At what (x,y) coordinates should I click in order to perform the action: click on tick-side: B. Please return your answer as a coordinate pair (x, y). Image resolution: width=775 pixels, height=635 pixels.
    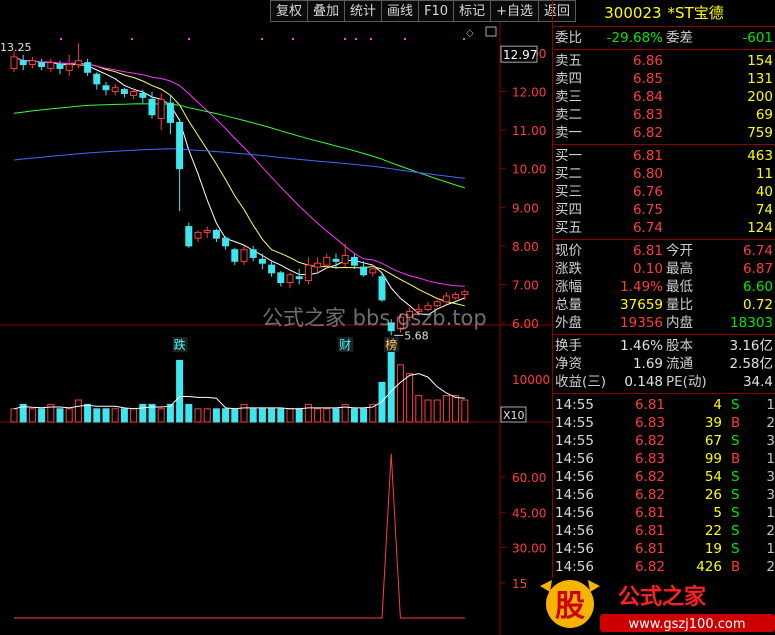
    Looking at the image, I should click on (736, 459).